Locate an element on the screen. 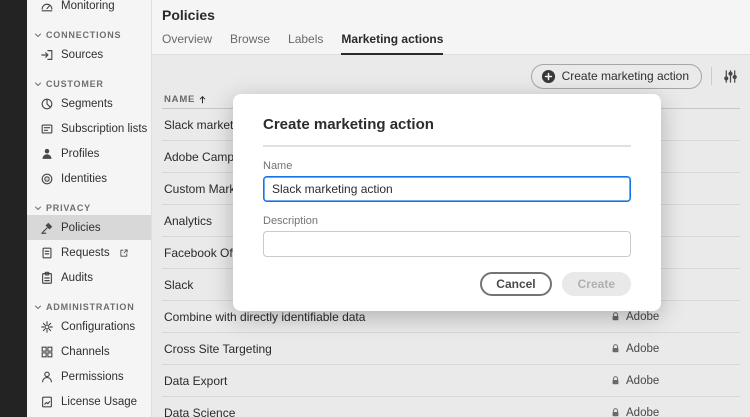  name-field-label: Name is located at coordinates (278, 166).